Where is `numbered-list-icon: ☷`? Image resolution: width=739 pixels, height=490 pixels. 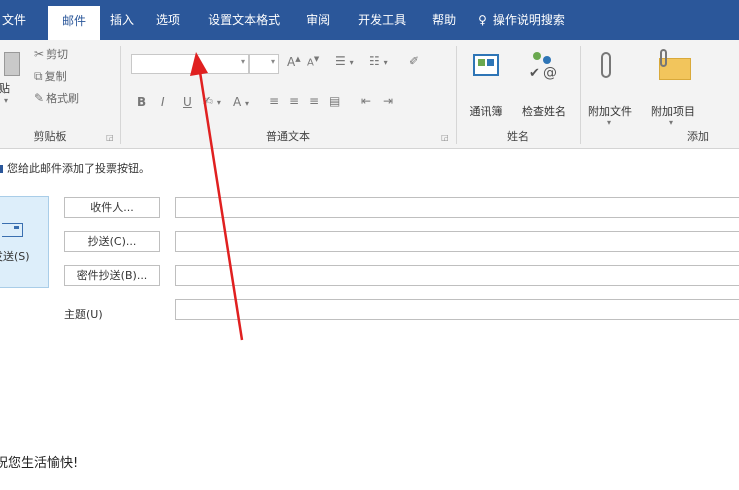
numbered-list-icon: ☷ is located at coordinates (374, 61).